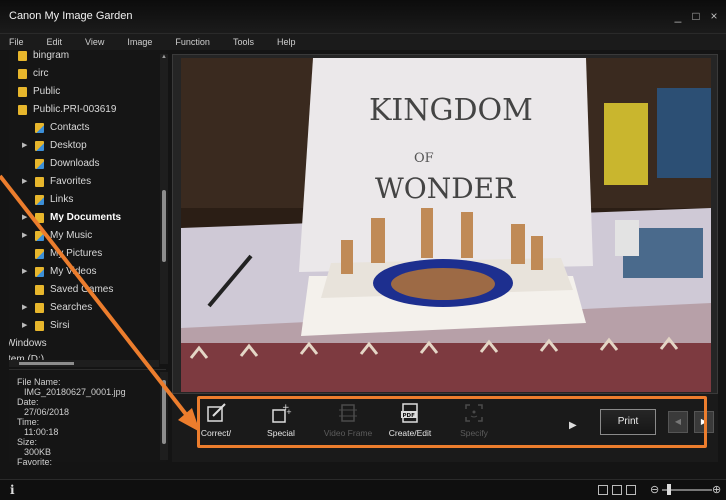 The height and width of the screenshot is (500, 726). Describe the element at coordinates (39, 290) in the screenshot. I see `saved-games-folder-icon` at that location.